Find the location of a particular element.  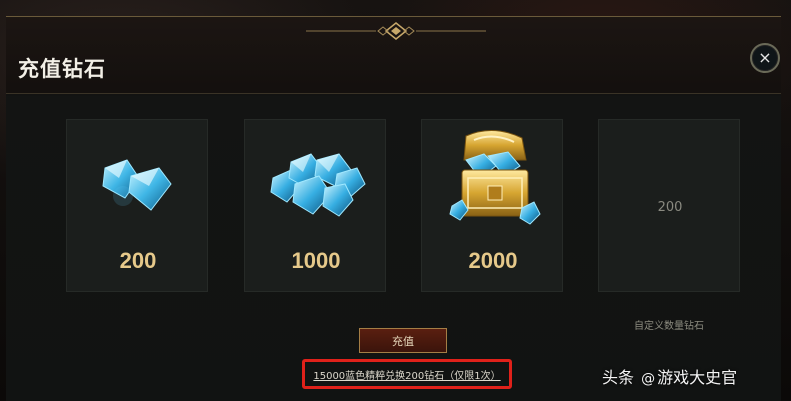

exchange-essence-link: 15000蓝色精粹兑换200钻石（仅限1次） is located at coordinates (407, 374).